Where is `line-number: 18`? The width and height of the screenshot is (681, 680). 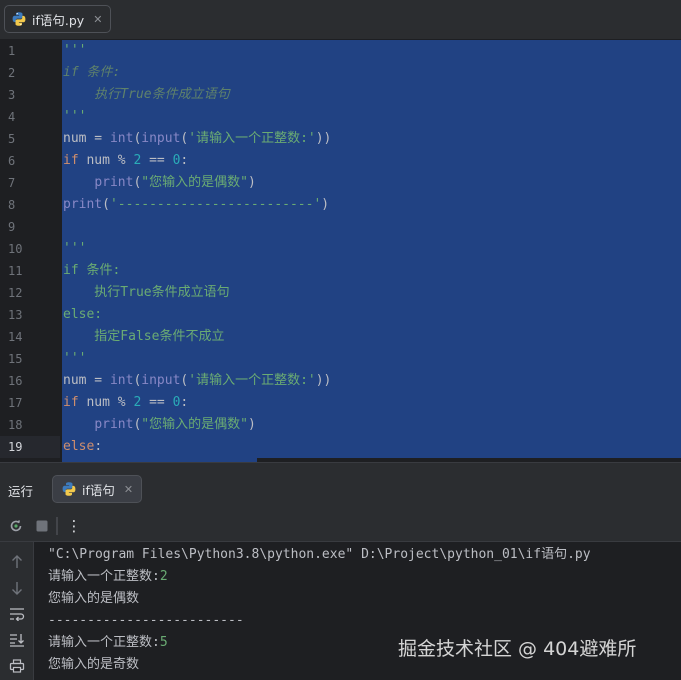 line-number: 18 is located at coordinates (15, 425).